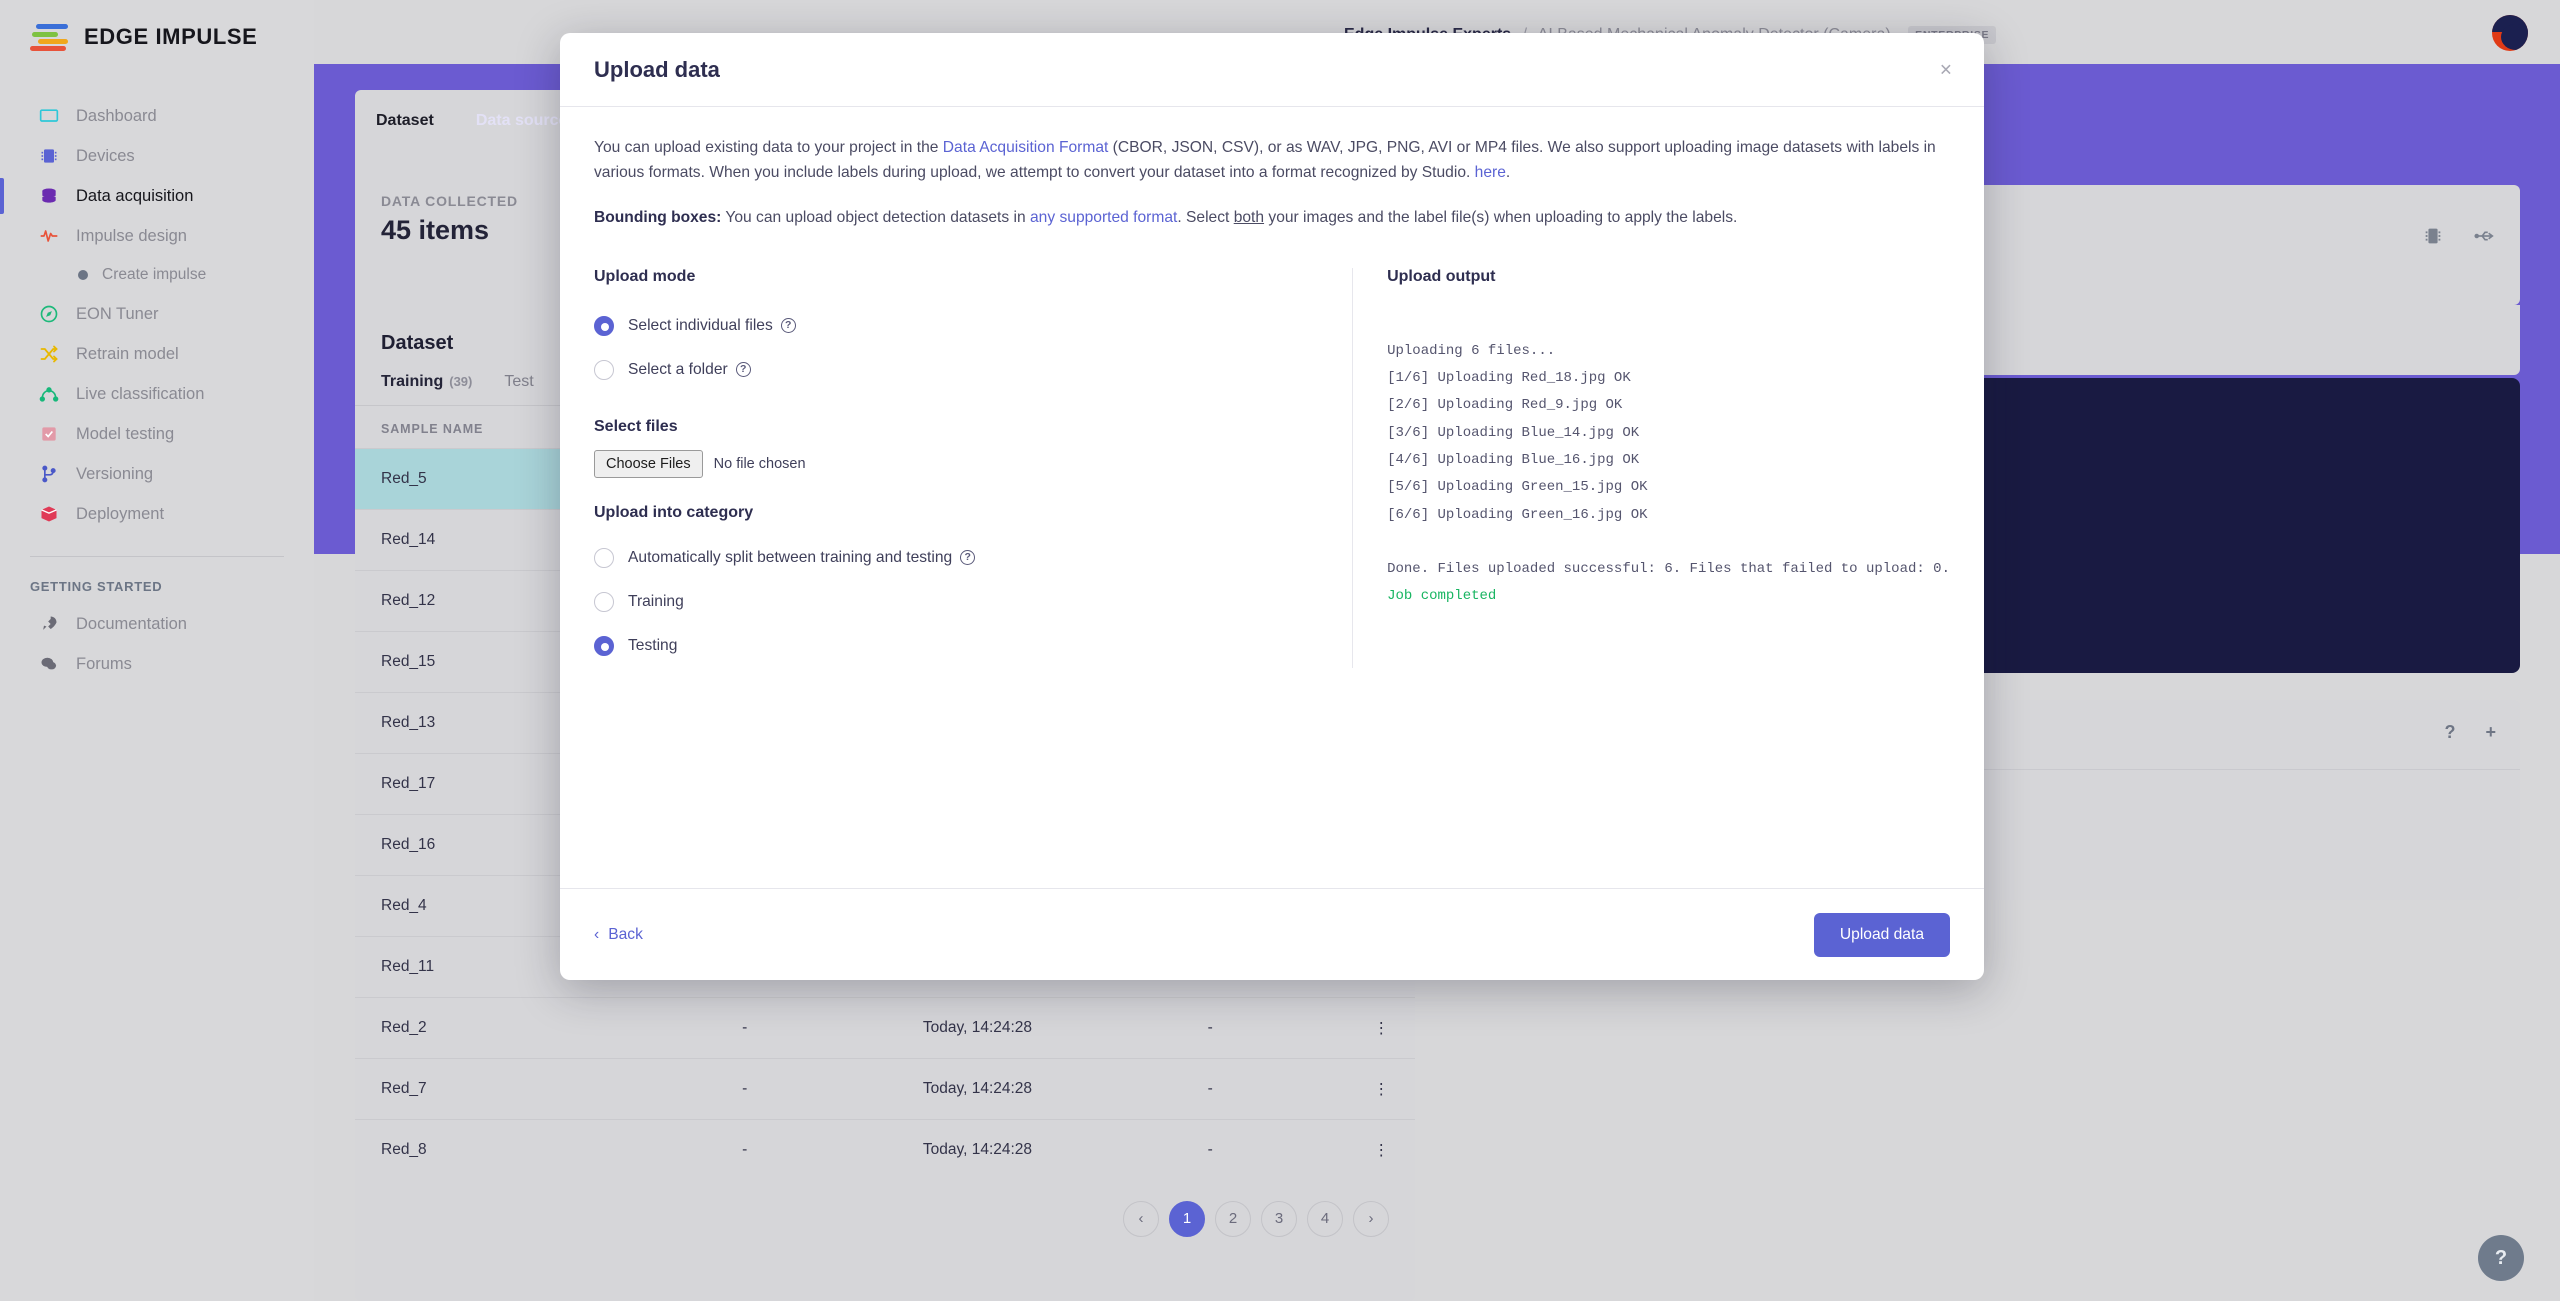  I want to click on supported-format-link: any supported format, so click(1103, 217).